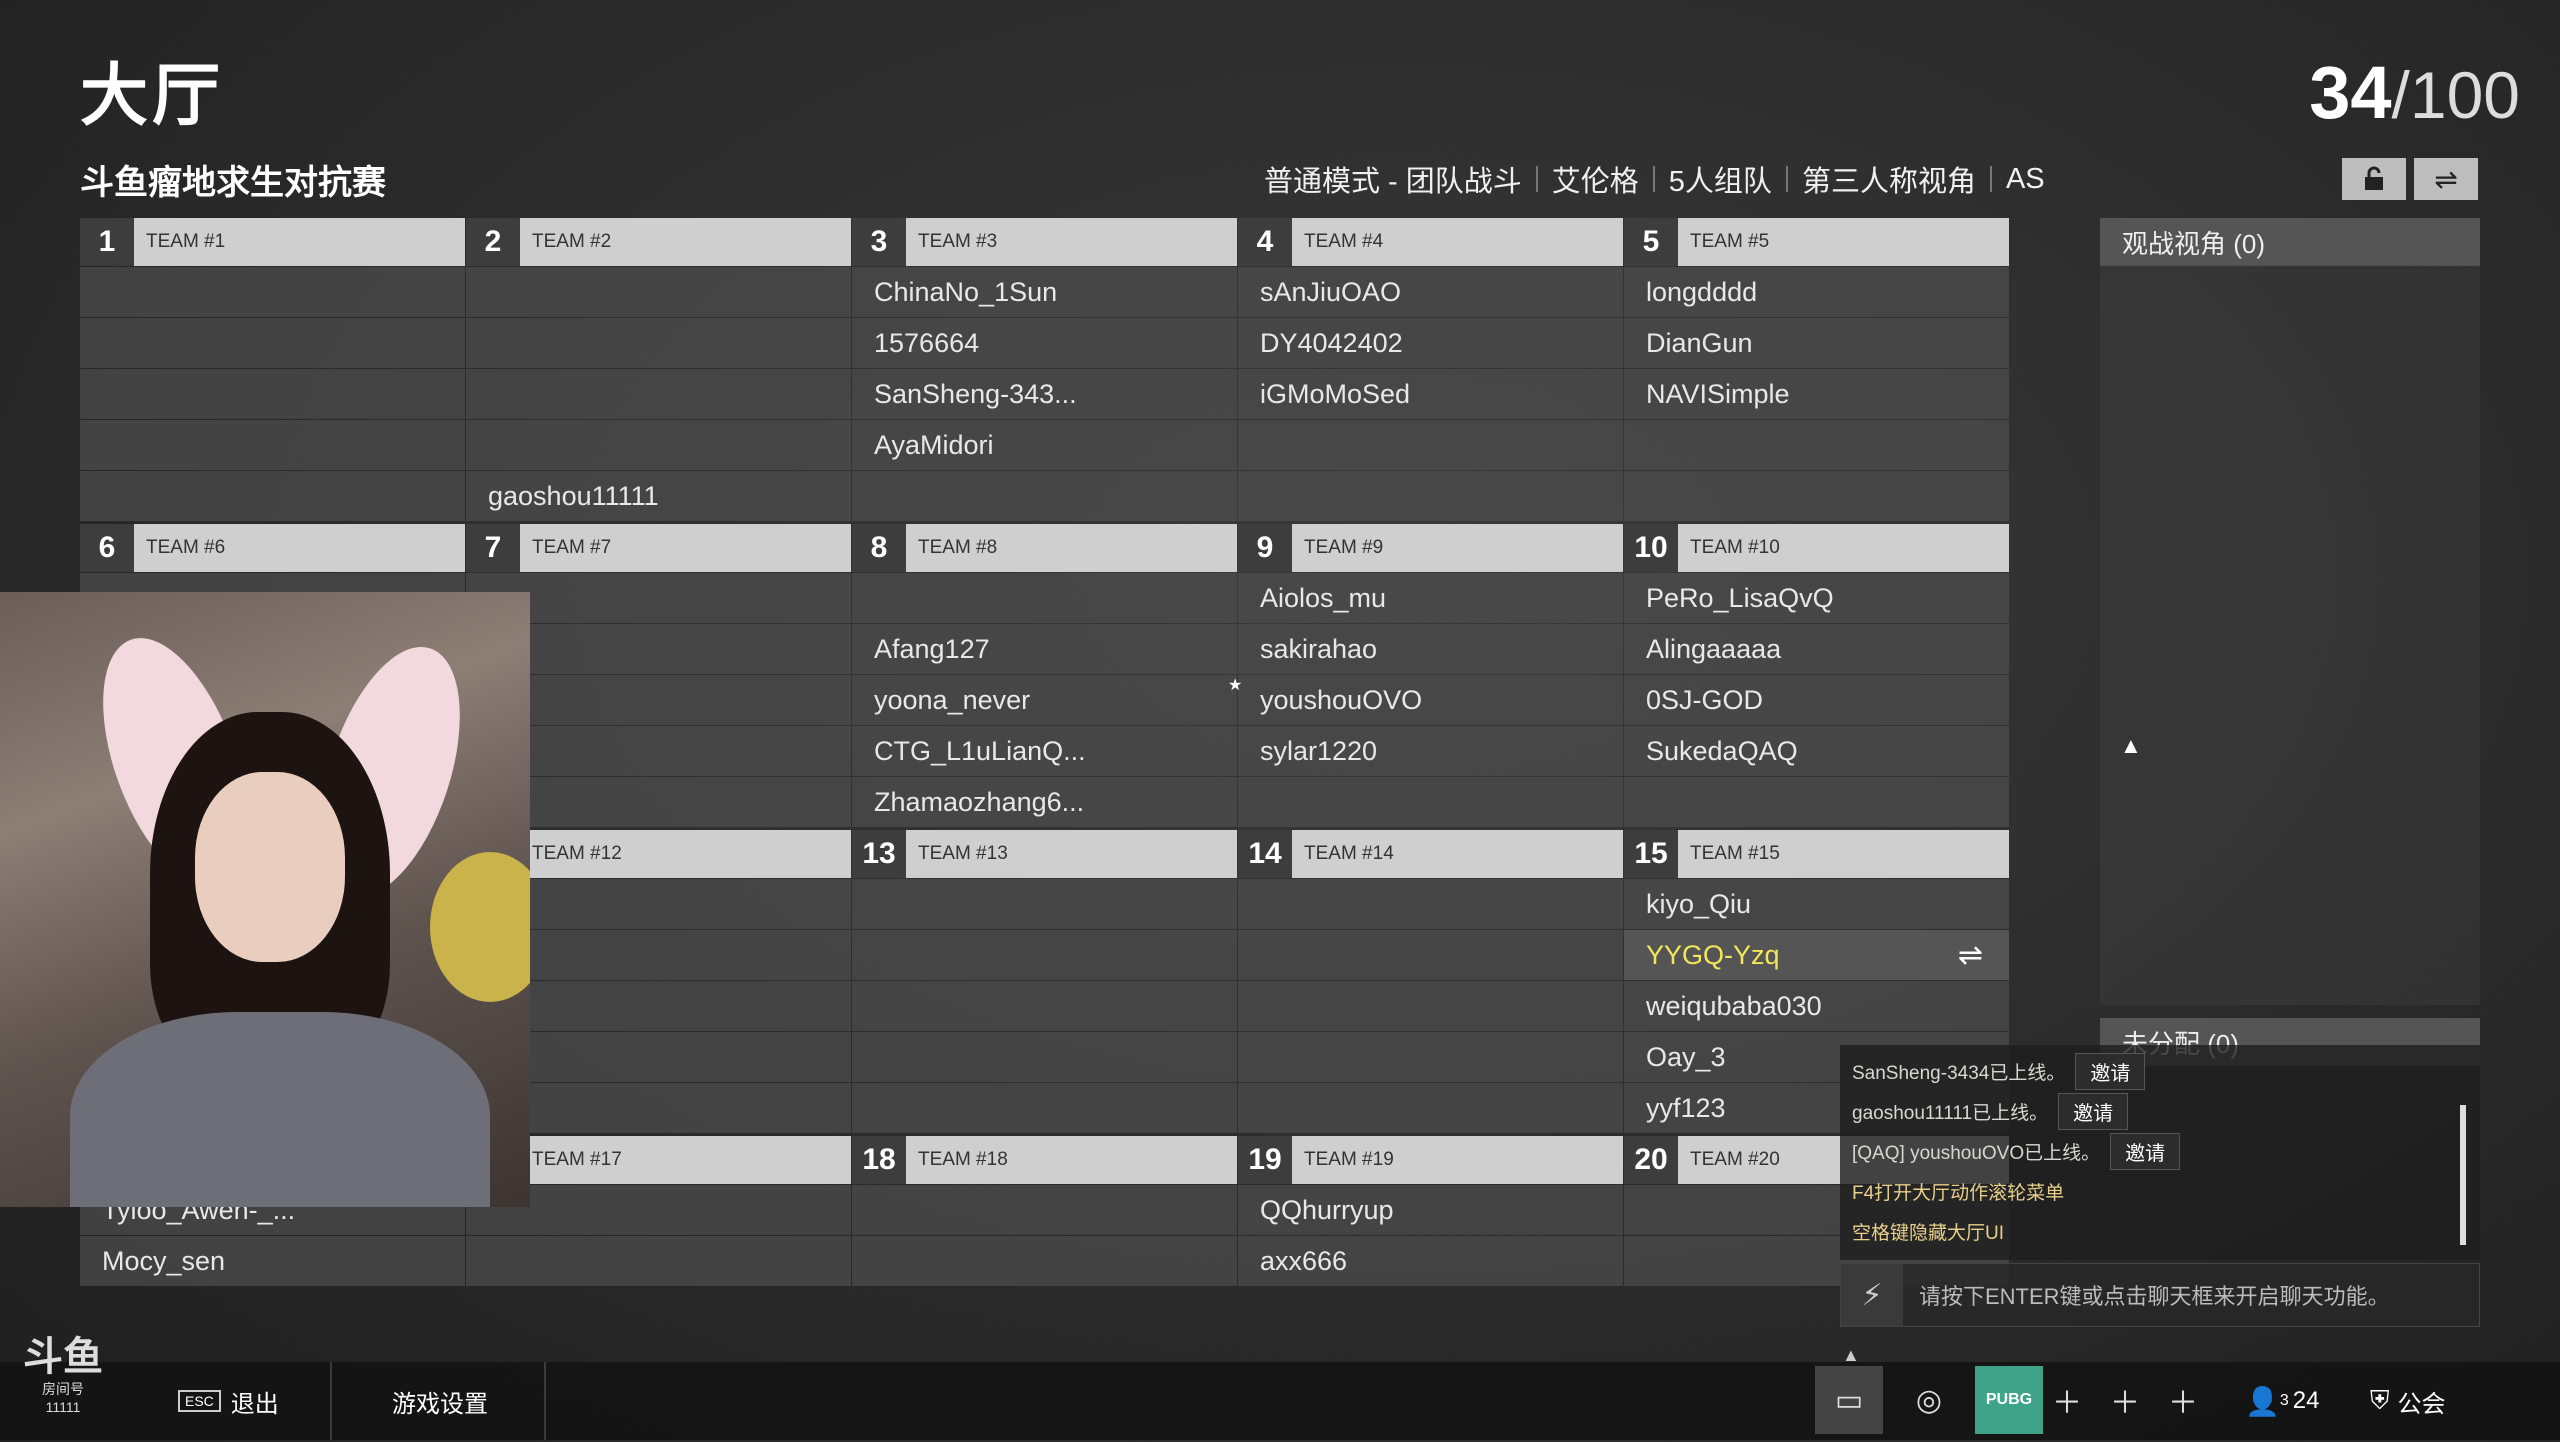  Describe the element at coordinates (1430, 1210) in the screenshot. I see `player-slot: QQhurryup` at that location.